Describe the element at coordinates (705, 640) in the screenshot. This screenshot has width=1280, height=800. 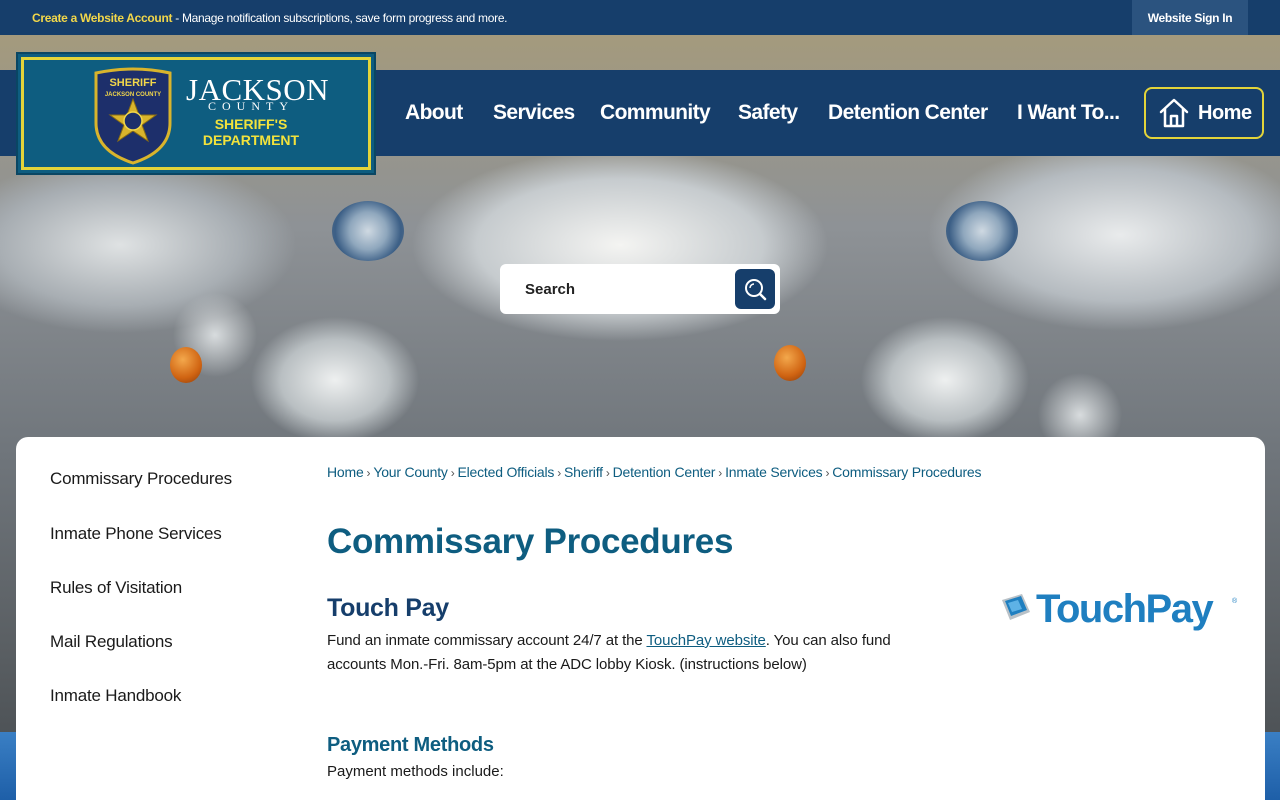
I see `touchpay-website-link: TouchPay website` at that location.